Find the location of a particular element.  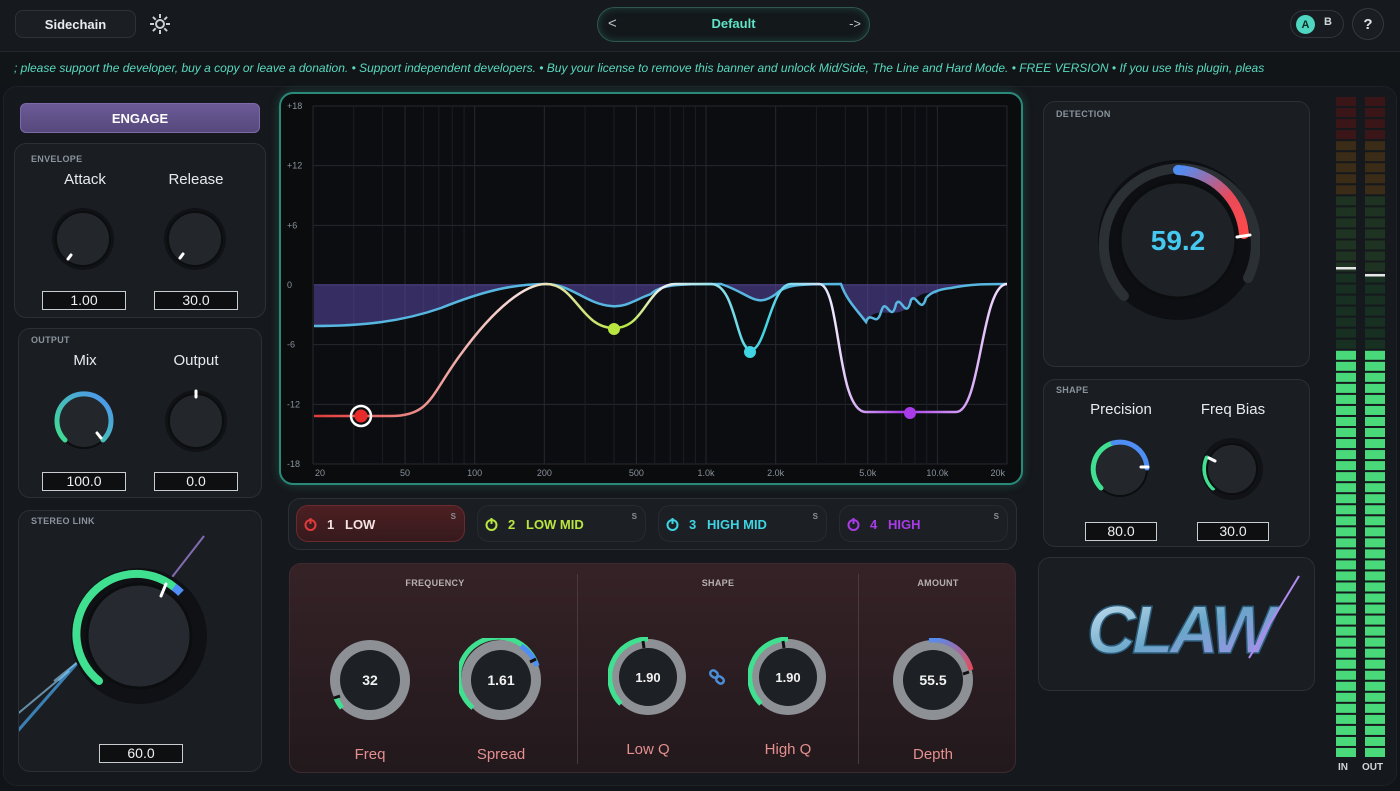

divider is located at coordinates (858, 669).